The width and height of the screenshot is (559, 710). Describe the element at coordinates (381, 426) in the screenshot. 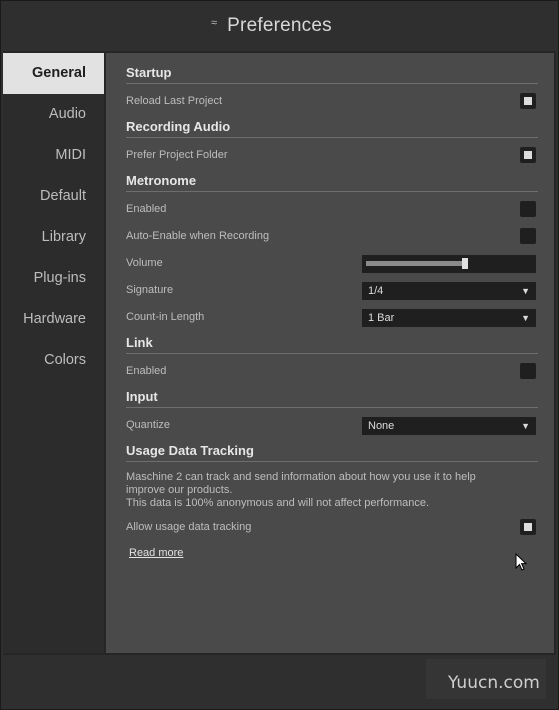

I see `quantize-value: None` at that location.